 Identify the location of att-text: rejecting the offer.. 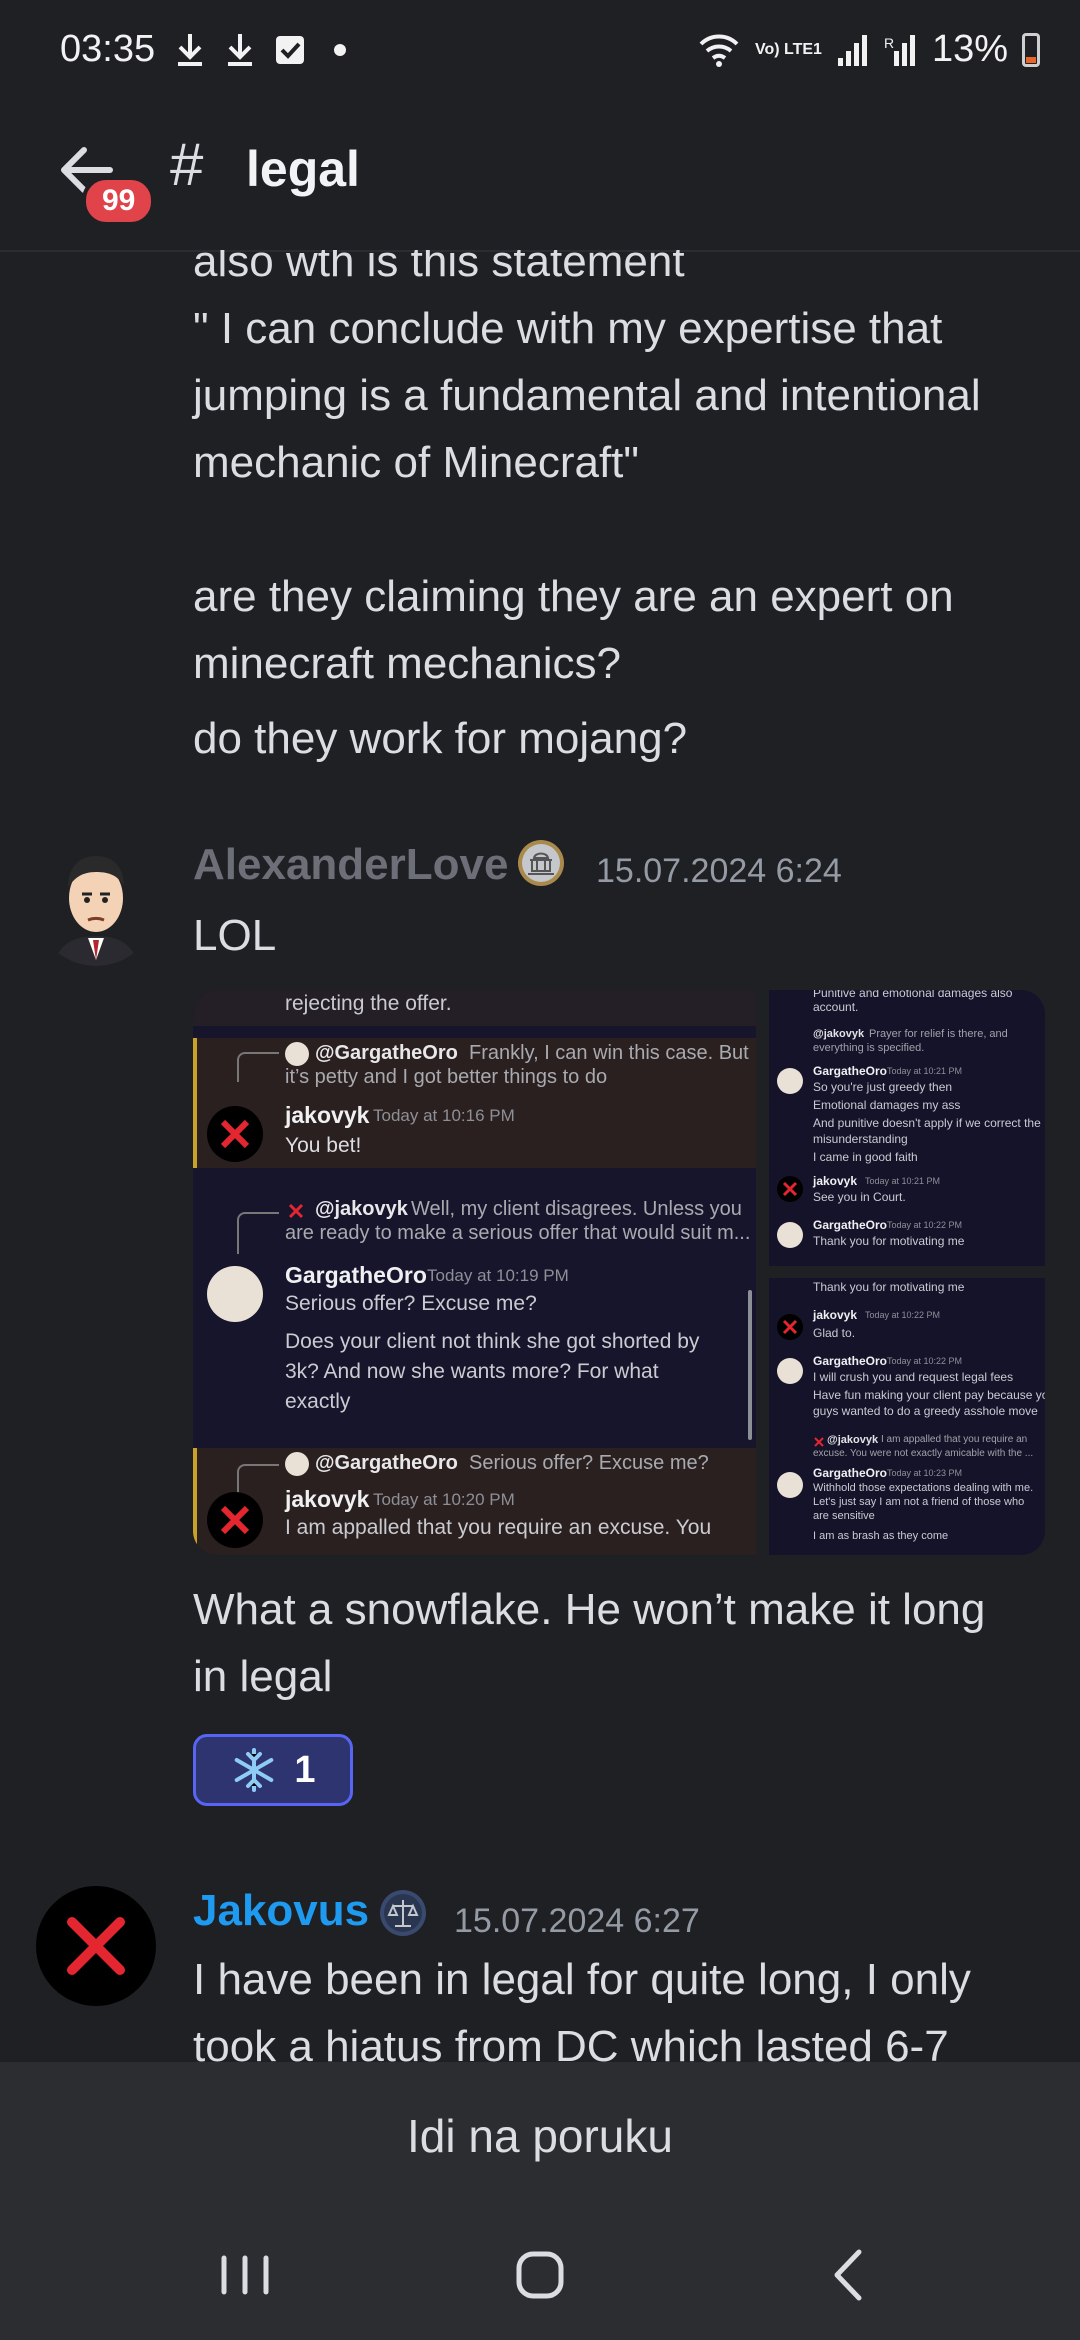
(368, 1003).